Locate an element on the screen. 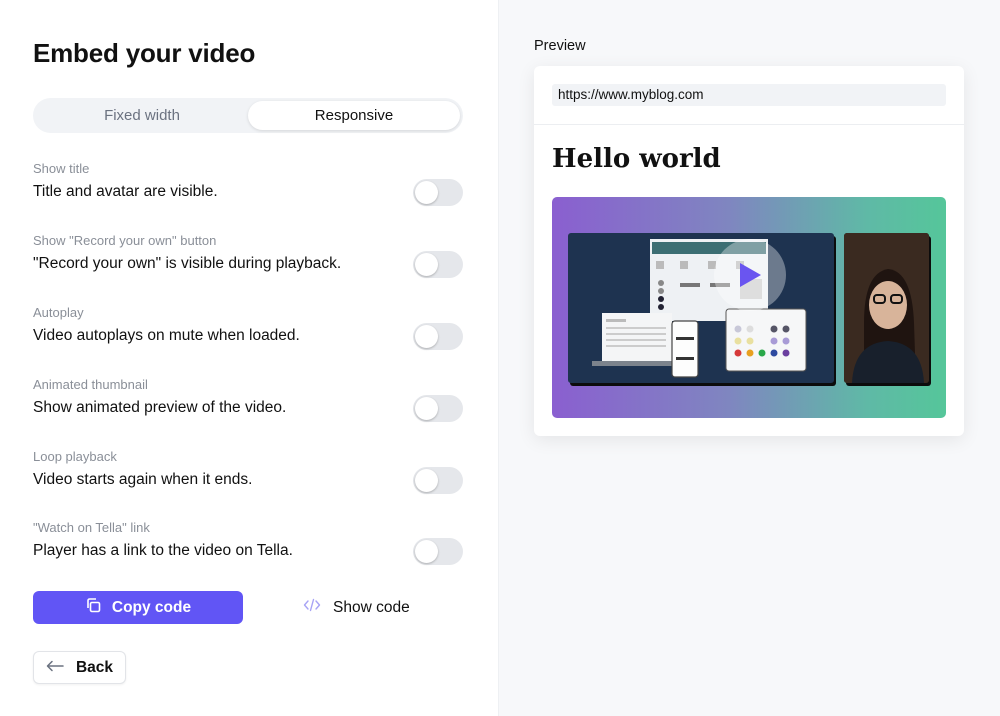 The width and height of the screenshot is (1000, 716). video-thumbnail-screen is located at coordinates (701, 308).